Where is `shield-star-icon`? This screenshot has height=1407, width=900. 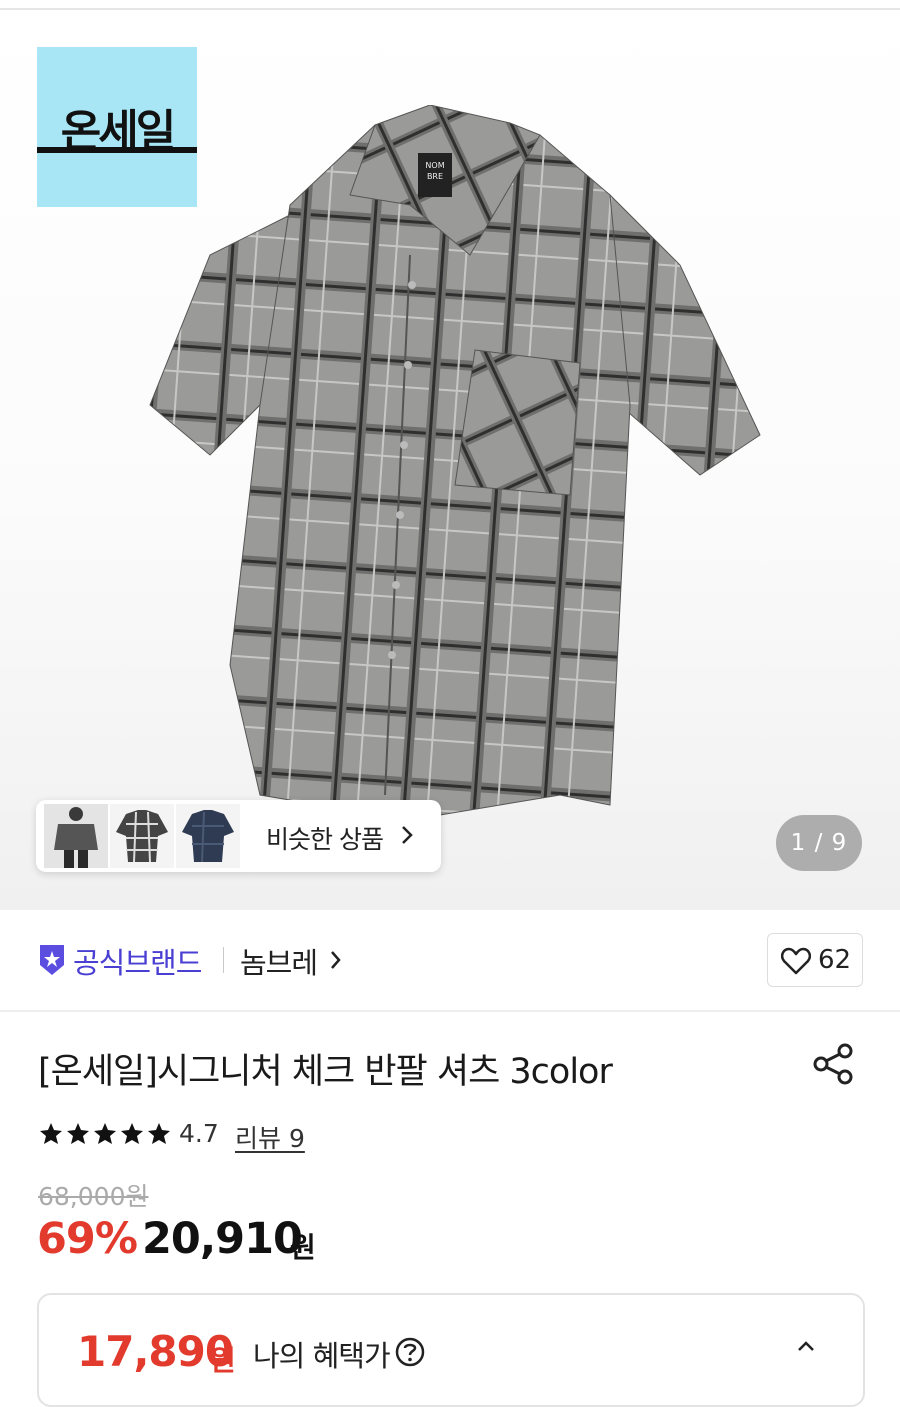 shield-star-icon is located at coordinates (52, 960).